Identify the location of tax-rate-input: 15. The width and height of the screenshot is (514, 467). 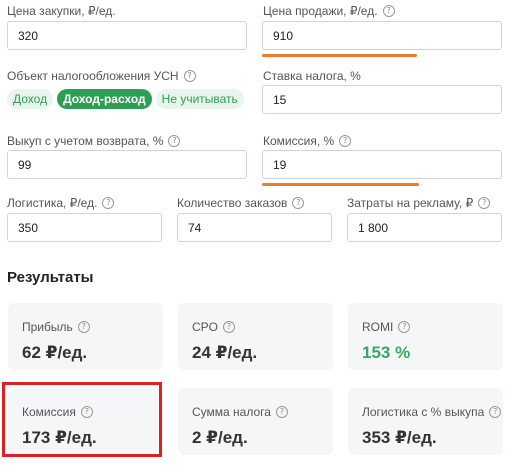
(382, 99).